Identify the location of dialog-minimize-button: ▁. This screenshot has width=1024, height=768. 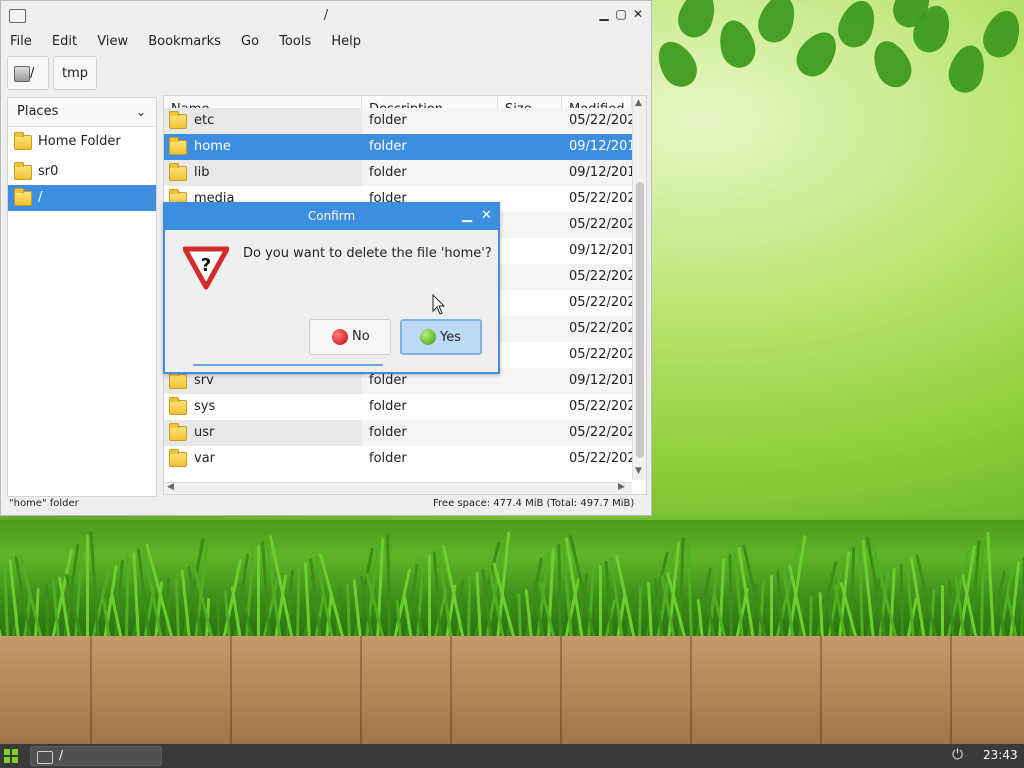
(467, 215).